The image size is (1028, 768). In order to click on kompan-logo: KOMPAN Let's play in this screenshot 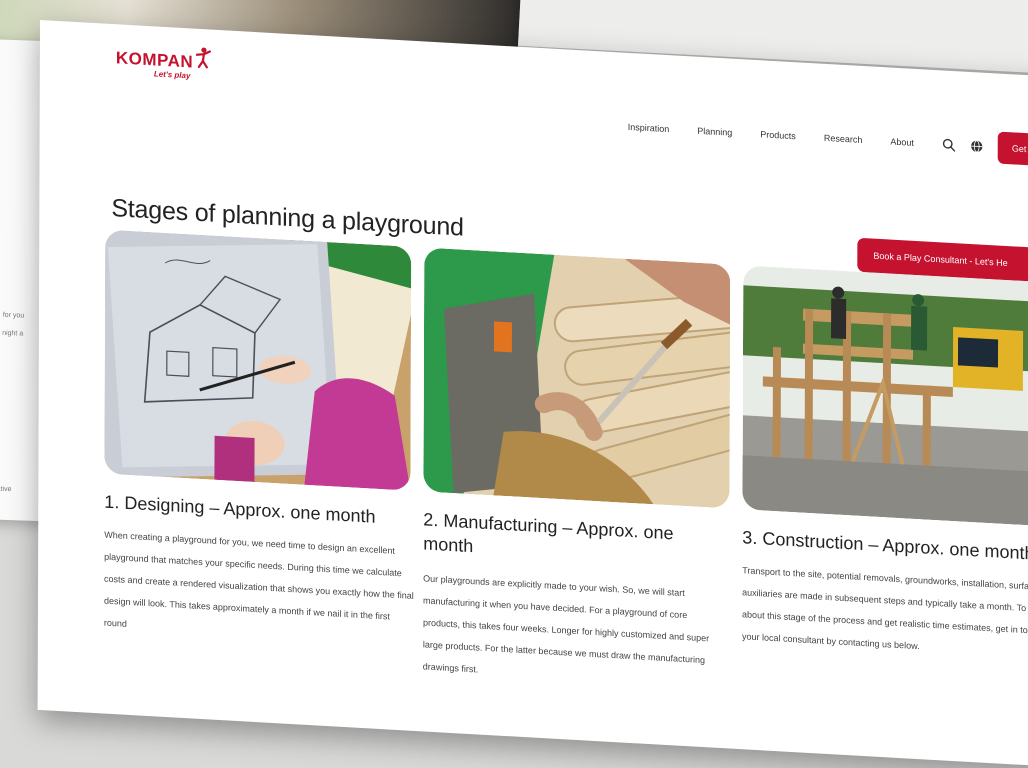, I will do `click(163, 63)`.